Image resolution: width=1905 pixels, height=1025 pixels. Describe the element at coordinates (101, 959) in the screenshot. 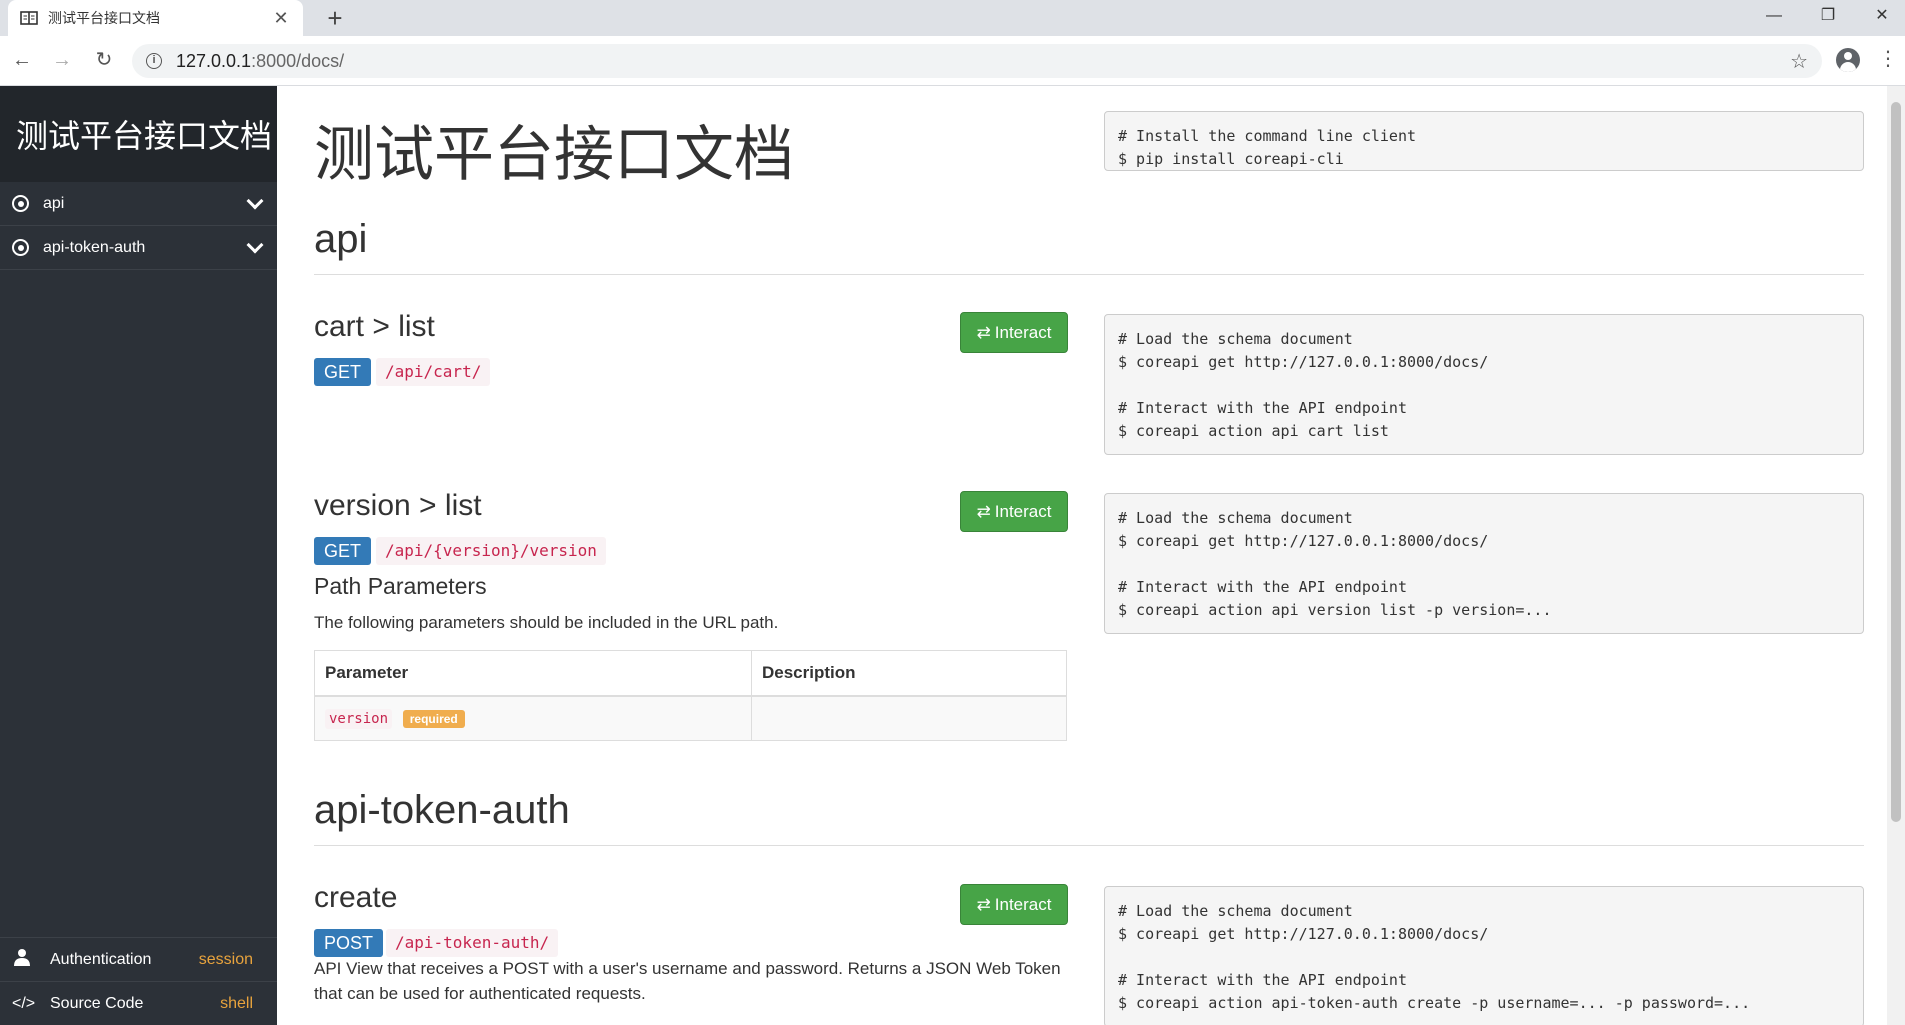

I see `authentication-label: Authentication` at that location.